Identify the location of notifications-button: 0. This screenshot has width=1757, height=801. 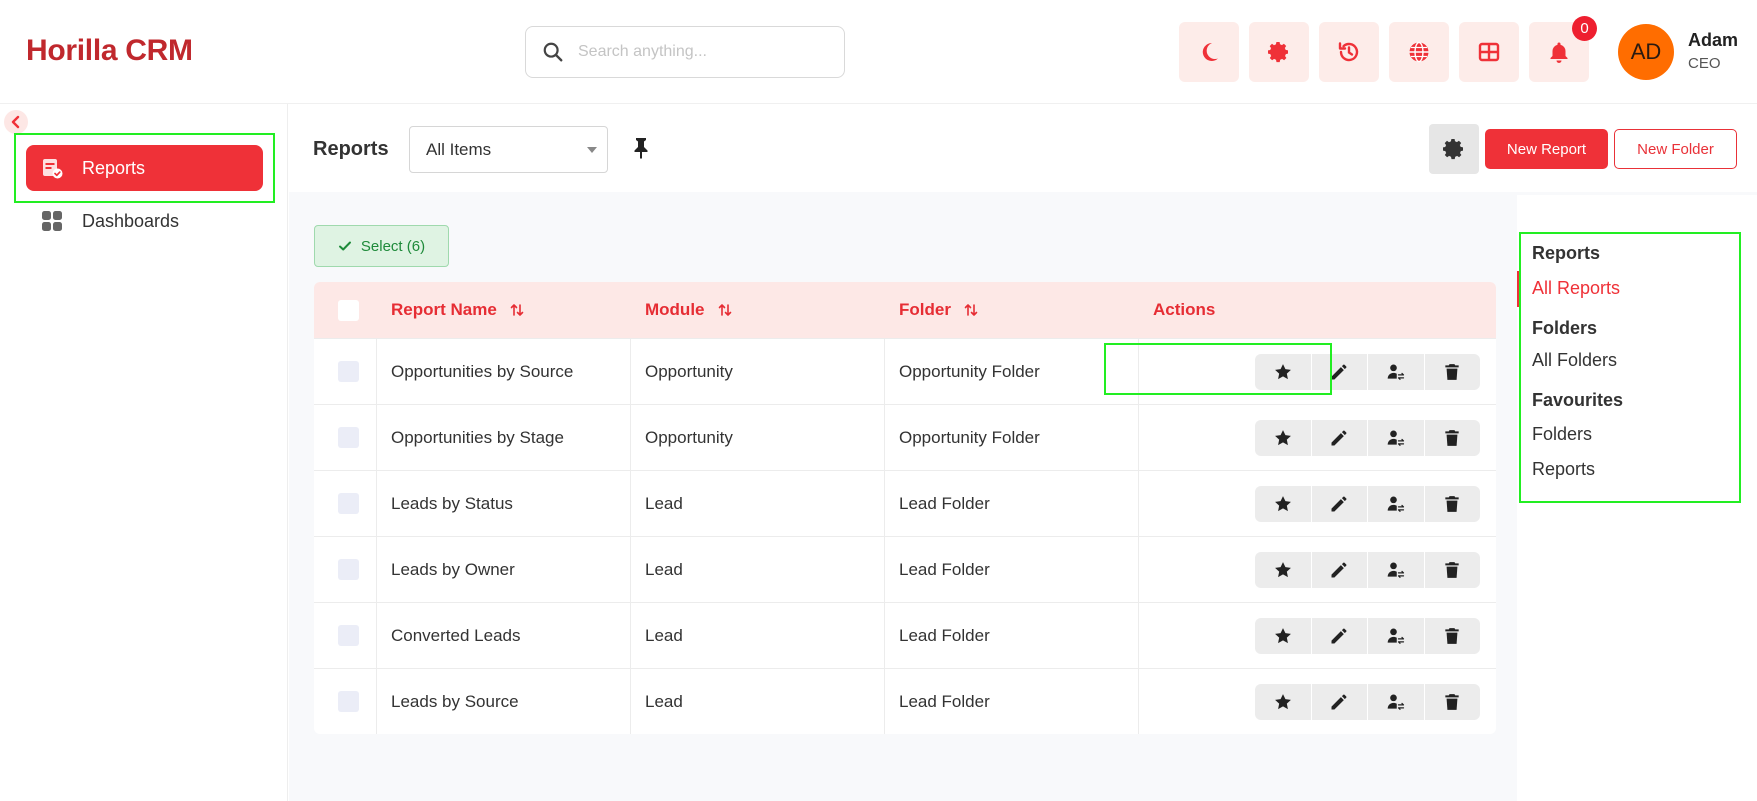
(1563, 49).